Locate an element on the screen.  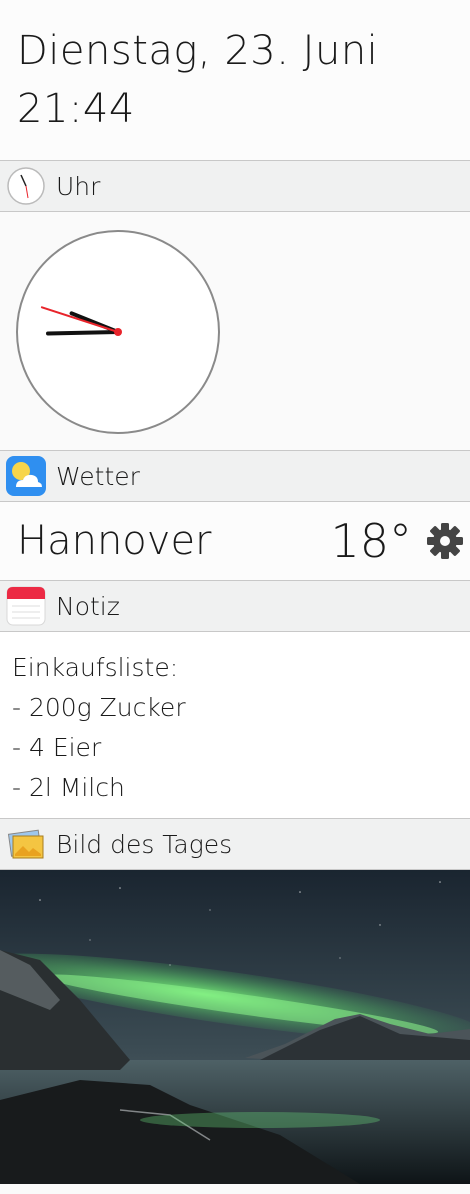
weather-panel: Hannover 18° is located at coordinates (235, 541).